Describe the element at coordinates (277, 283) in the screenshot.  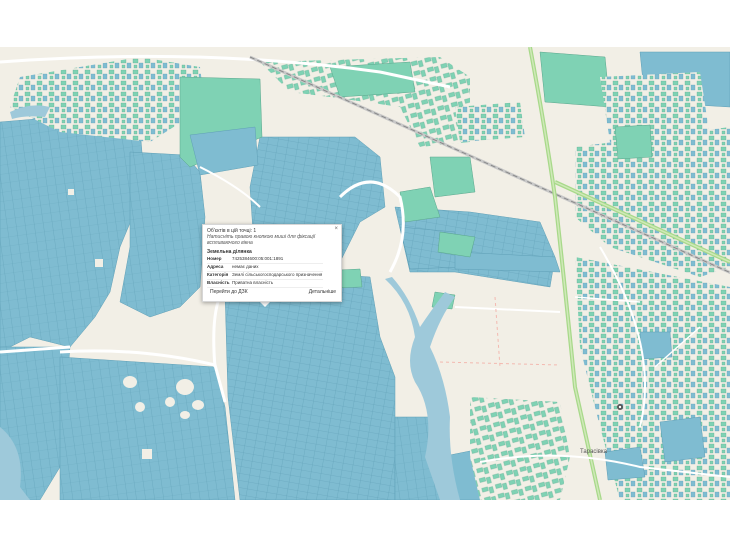
I see `attribute-value: Приватна власність` at that location.